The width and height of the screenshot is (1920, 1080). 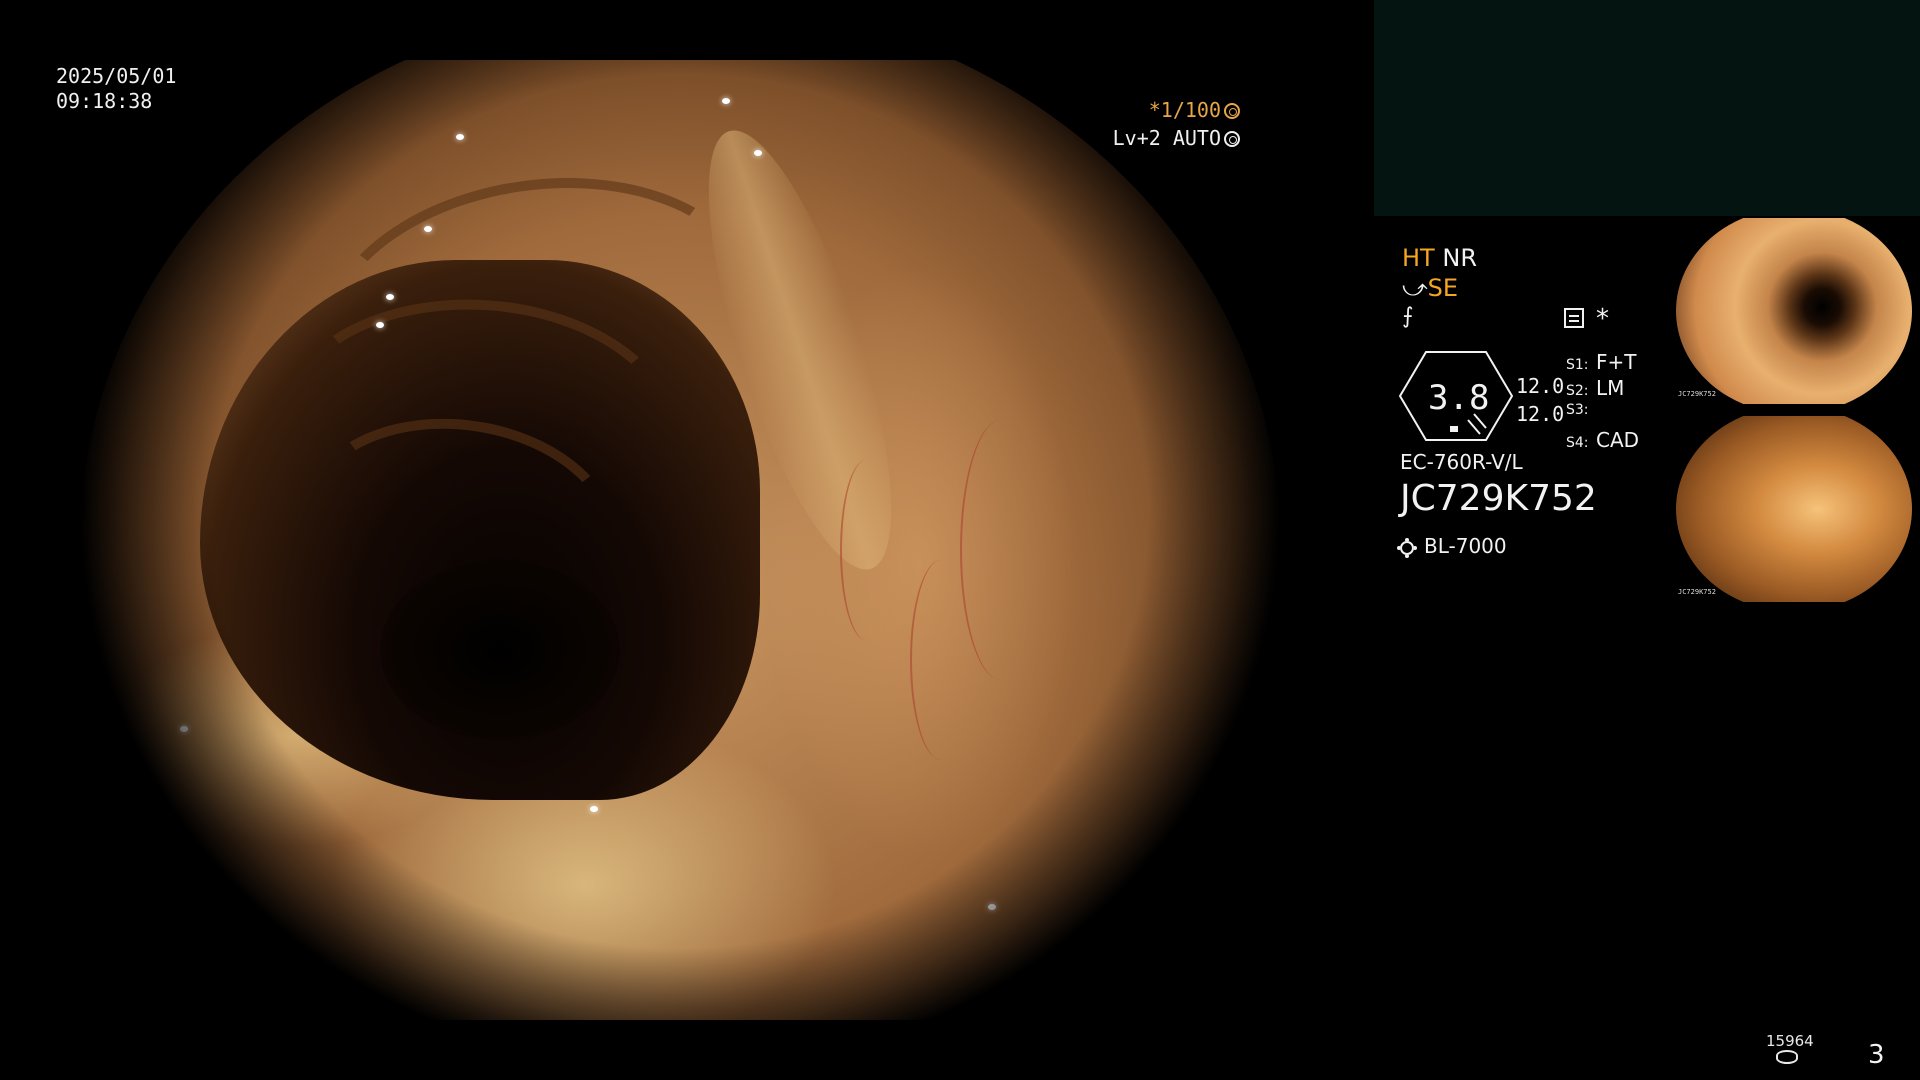 What do you see at coordinates (1540, 414) in the screenshot?
I see `zoom-small-2: 12.0` at bounding box center [1540, 414].